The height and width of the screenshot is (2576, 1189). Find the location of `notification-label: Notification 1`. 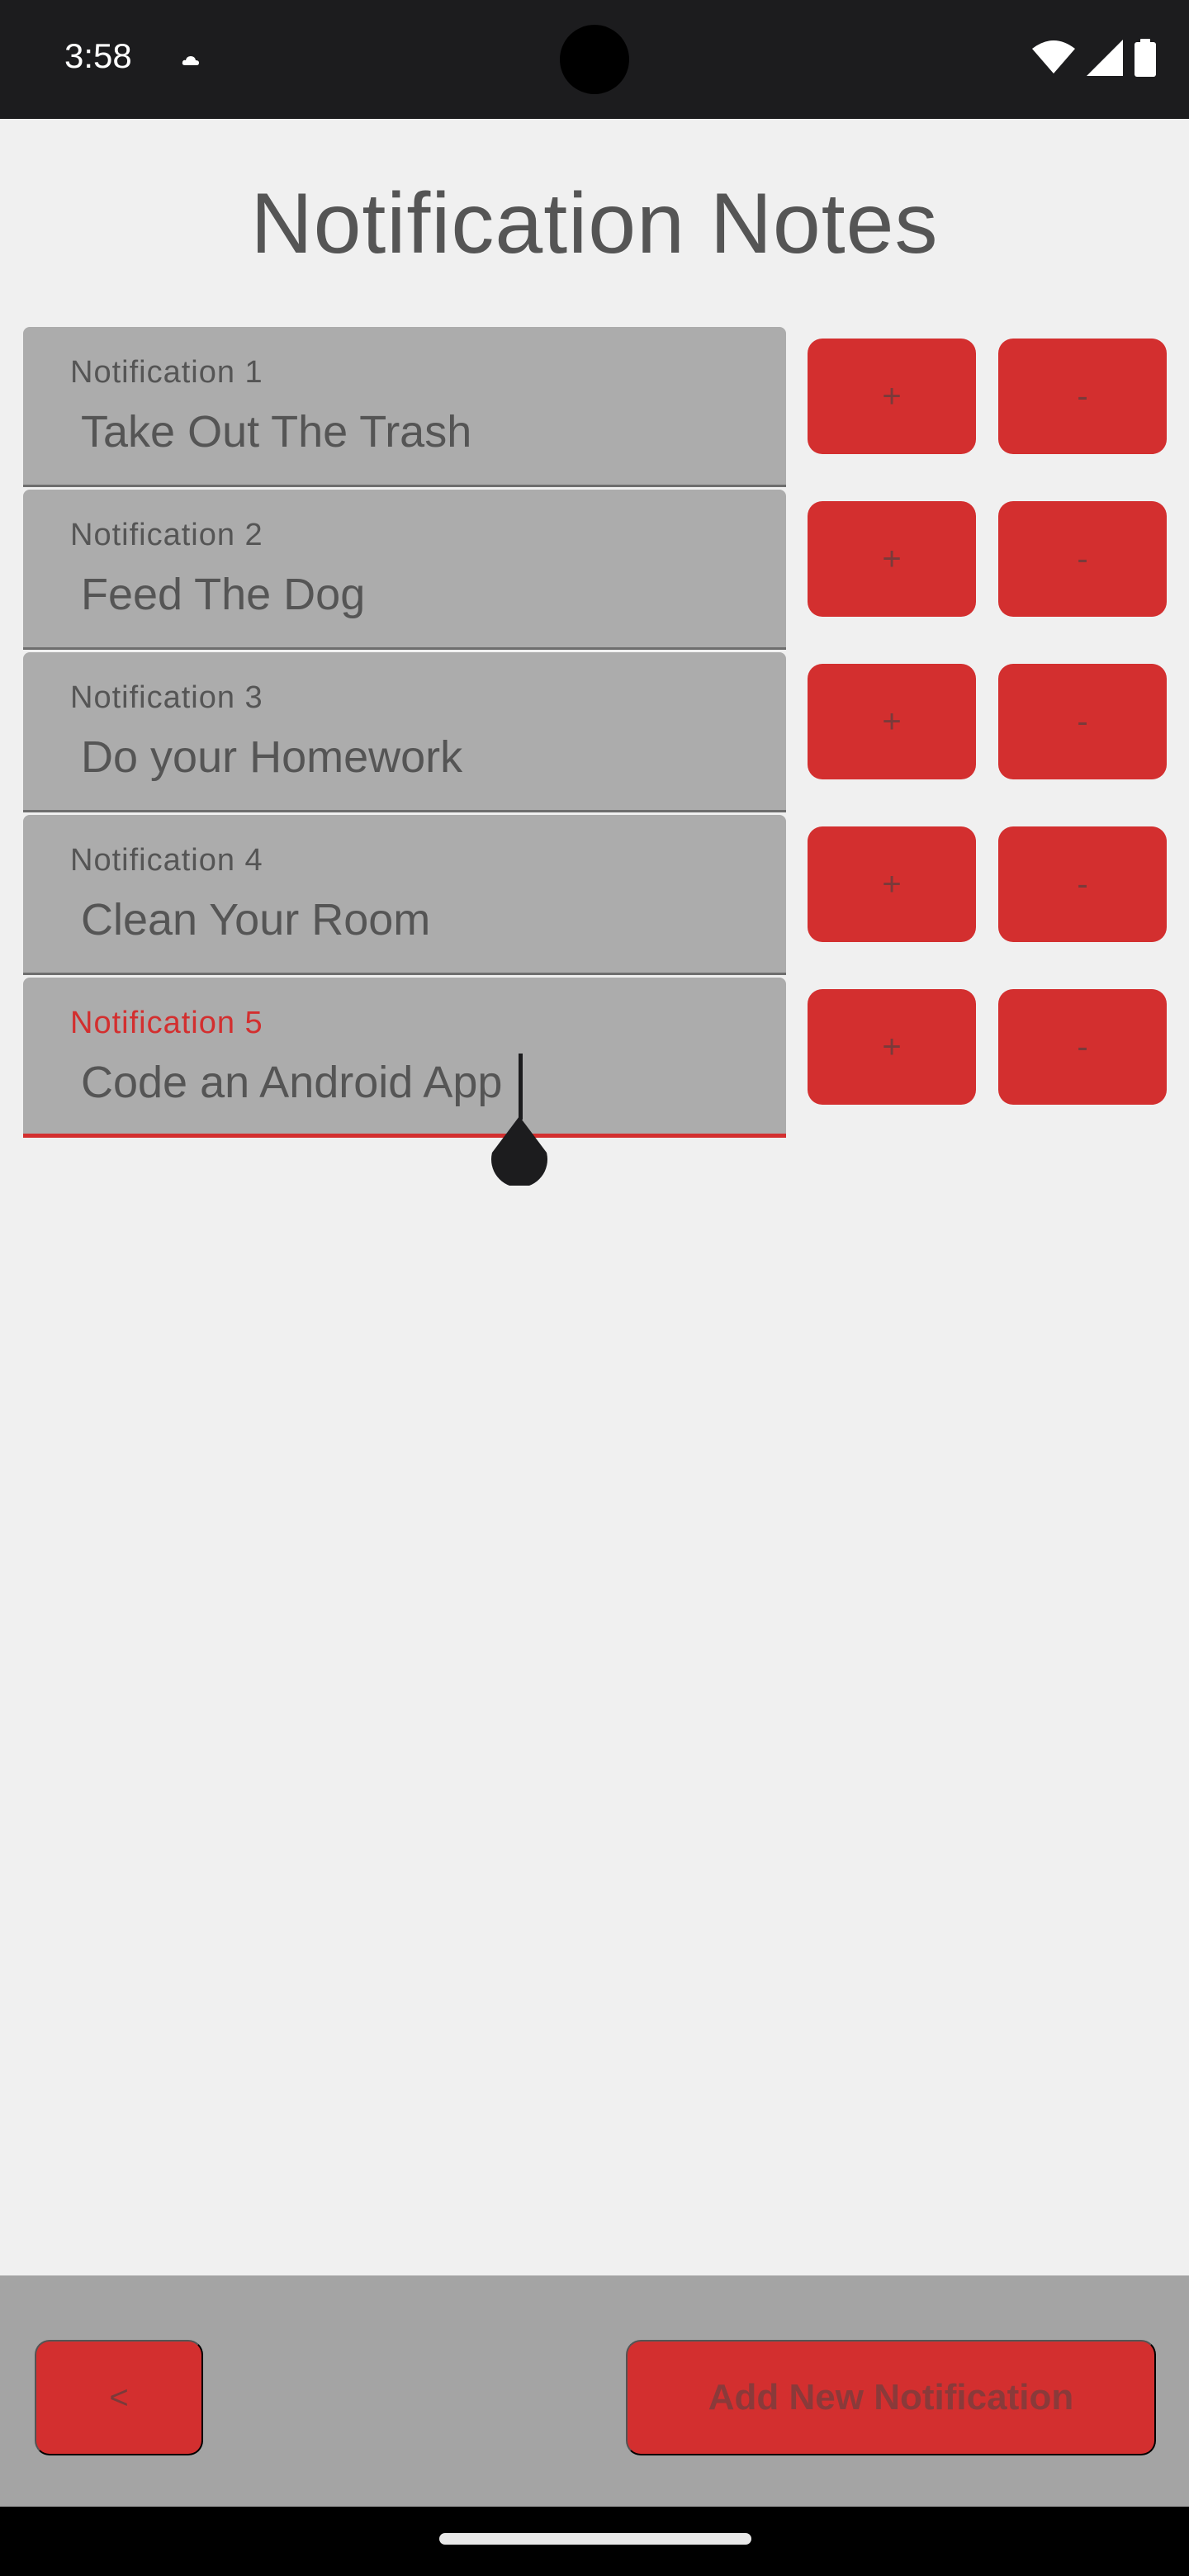

notification-label: Notification 1 is located at coordinates (166, 372).